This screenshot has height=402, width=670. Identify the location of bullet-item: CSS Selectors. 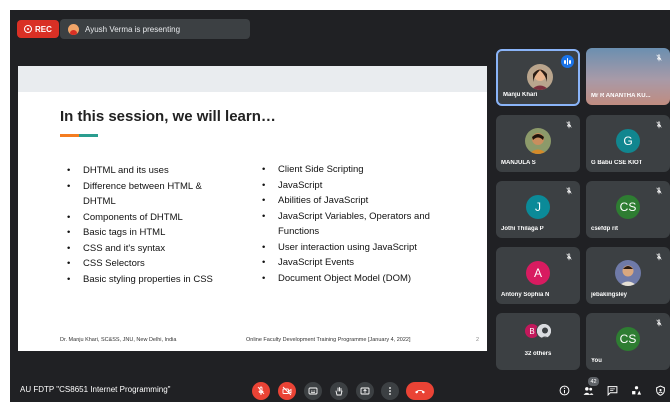
(140, 264).